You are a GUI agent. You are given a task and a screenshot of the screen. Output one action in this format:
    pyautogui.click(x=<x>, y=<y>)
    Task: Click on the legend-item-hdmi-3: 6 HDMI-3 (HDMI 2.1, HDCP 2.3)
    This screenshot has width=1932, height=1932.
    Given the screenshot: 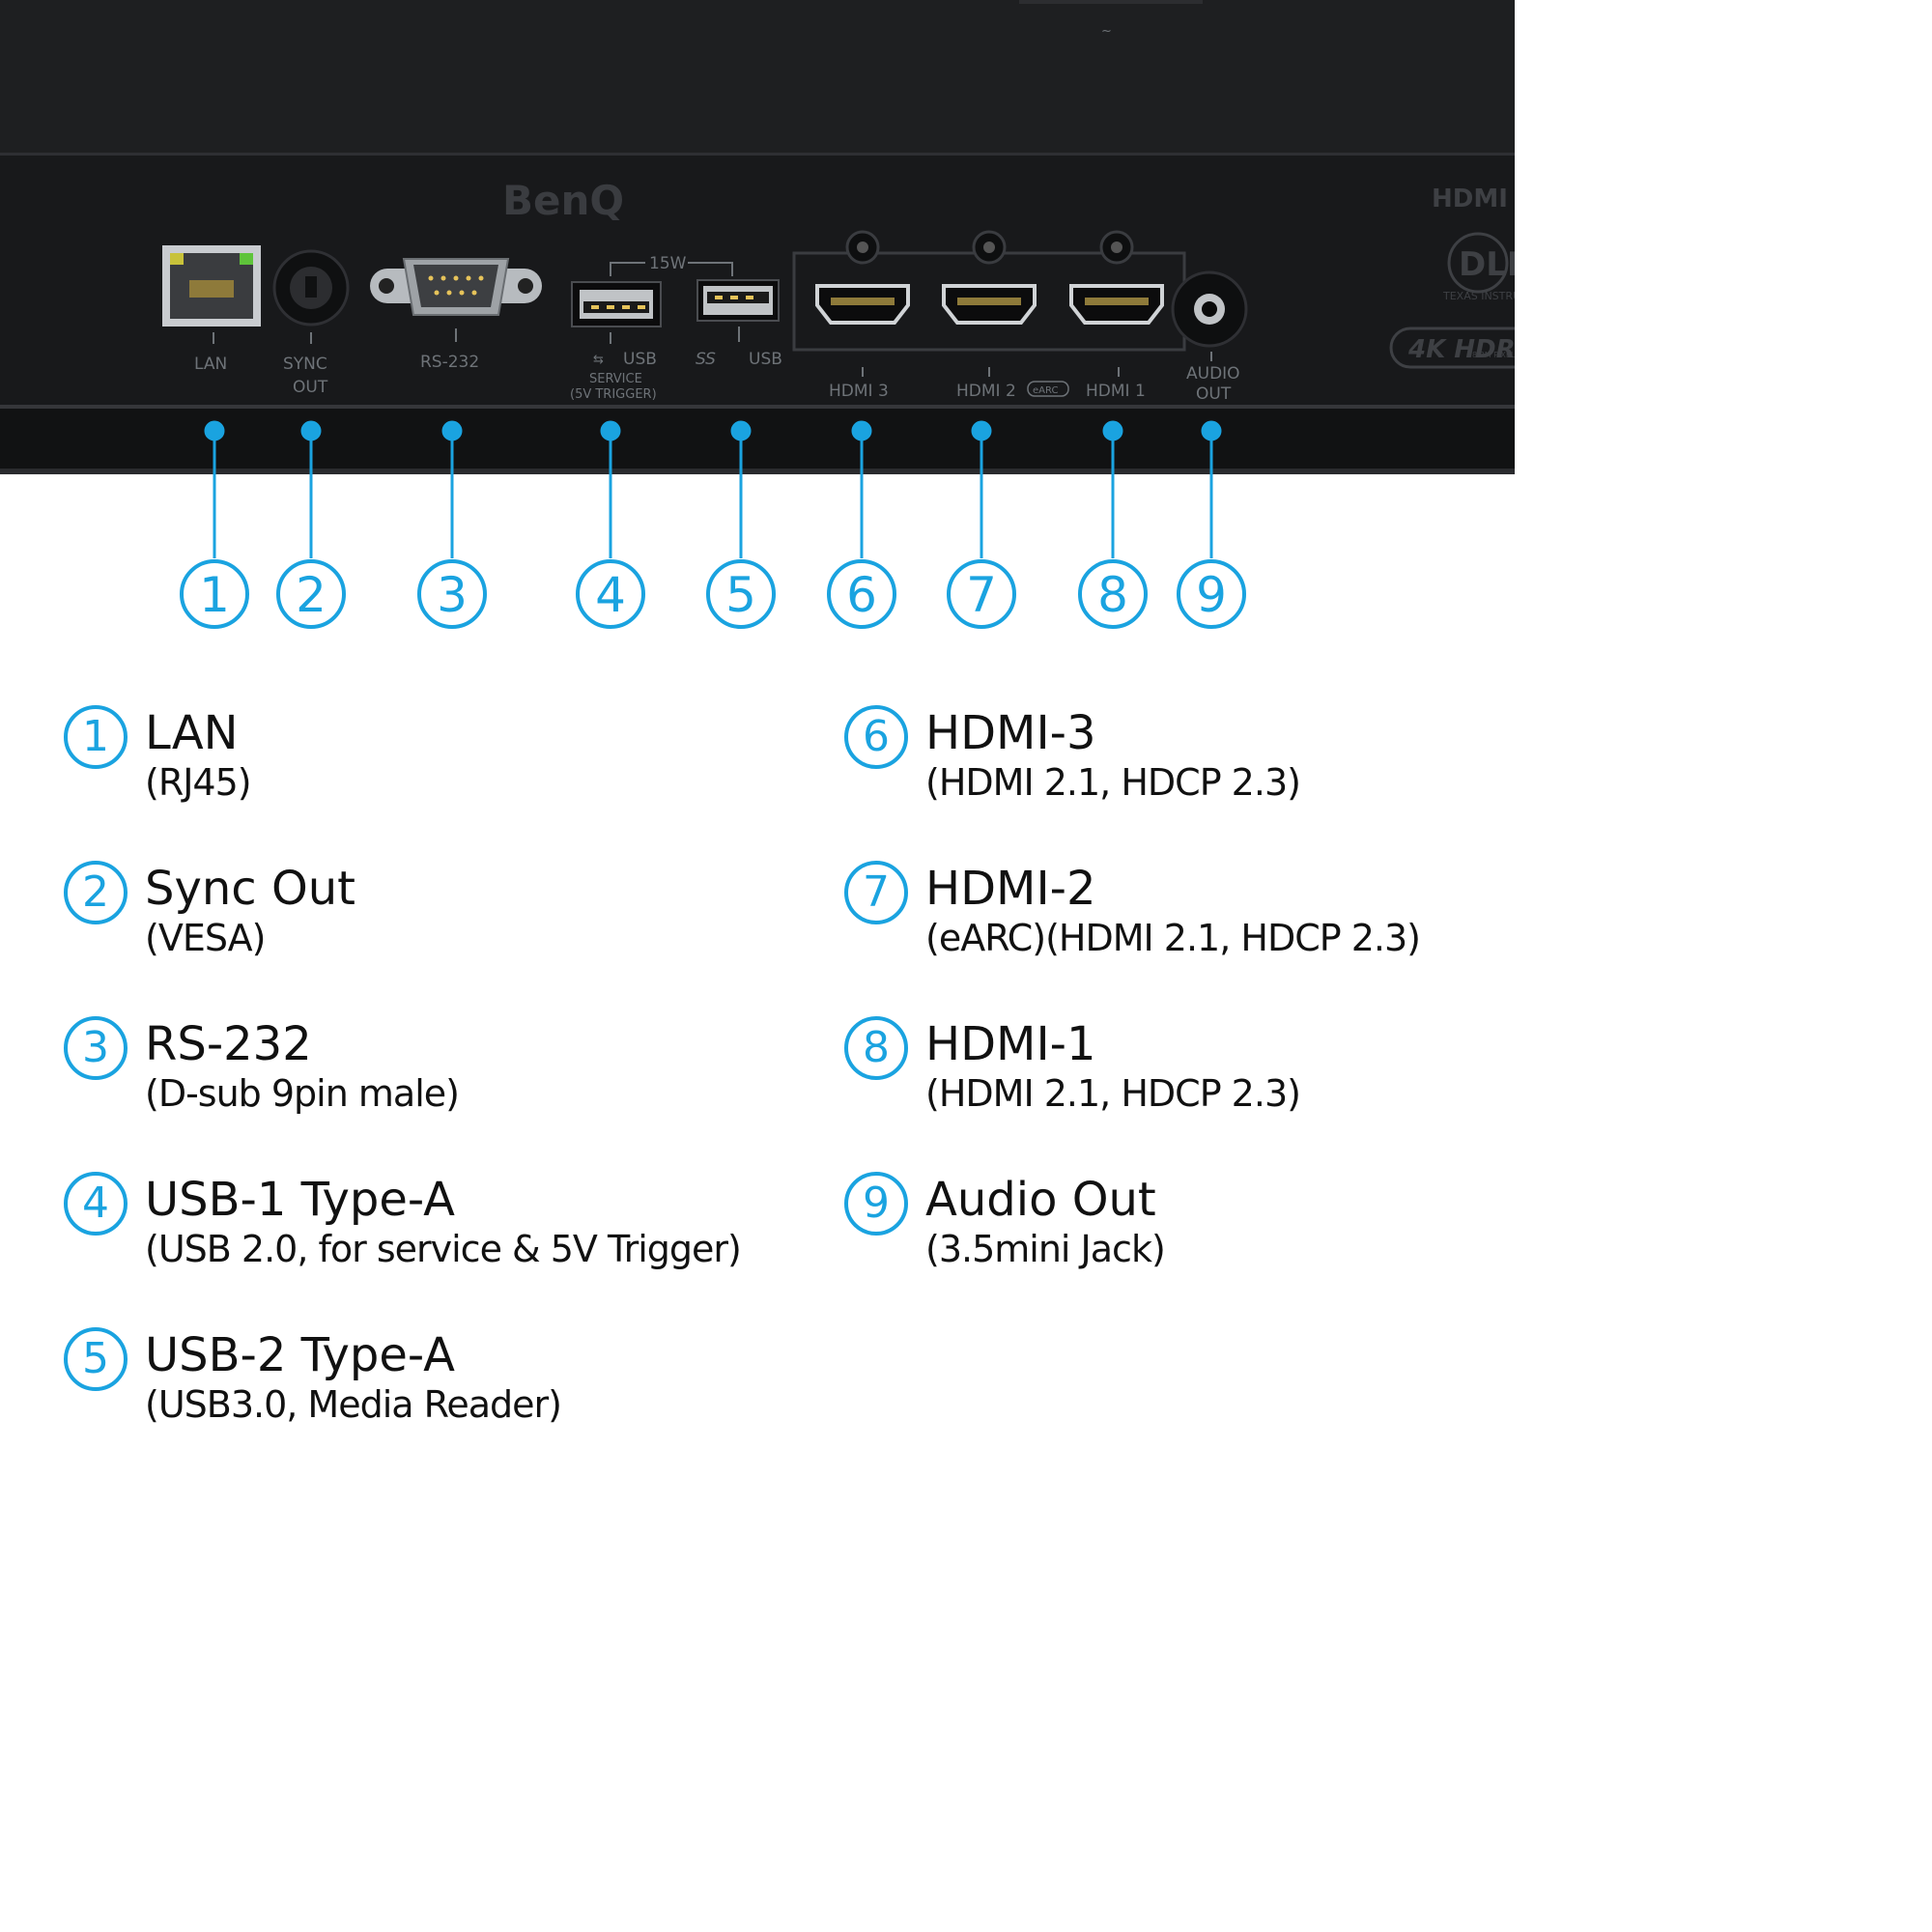 What is the action you would take?
    pyautogui.click(x=1072, y=755)
    